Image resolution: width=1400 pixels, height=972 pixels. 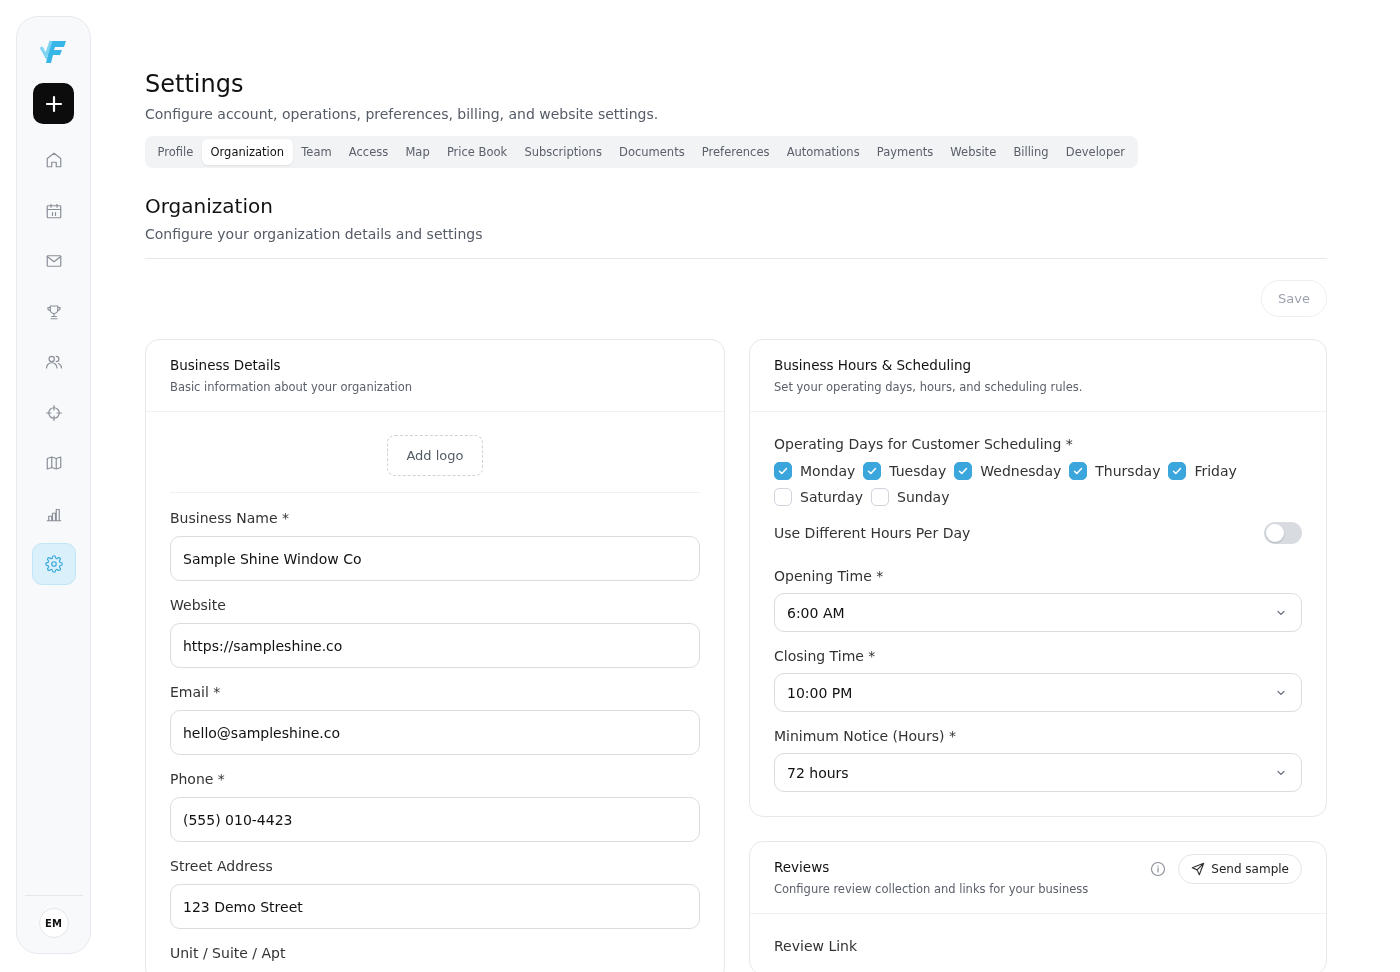 What do you see at coordinates (53, 412) in the screenshot?
I see `crosshair-icon` at bounding box center [53, 412].